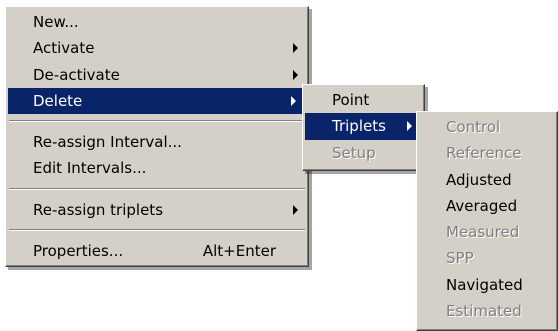 The image size is (558, 331). What do you see at coordinates (239, 251) in the screenshot?
I see `keyboard-shortcut: Alt+Enter` at bounding box center [239, 251].